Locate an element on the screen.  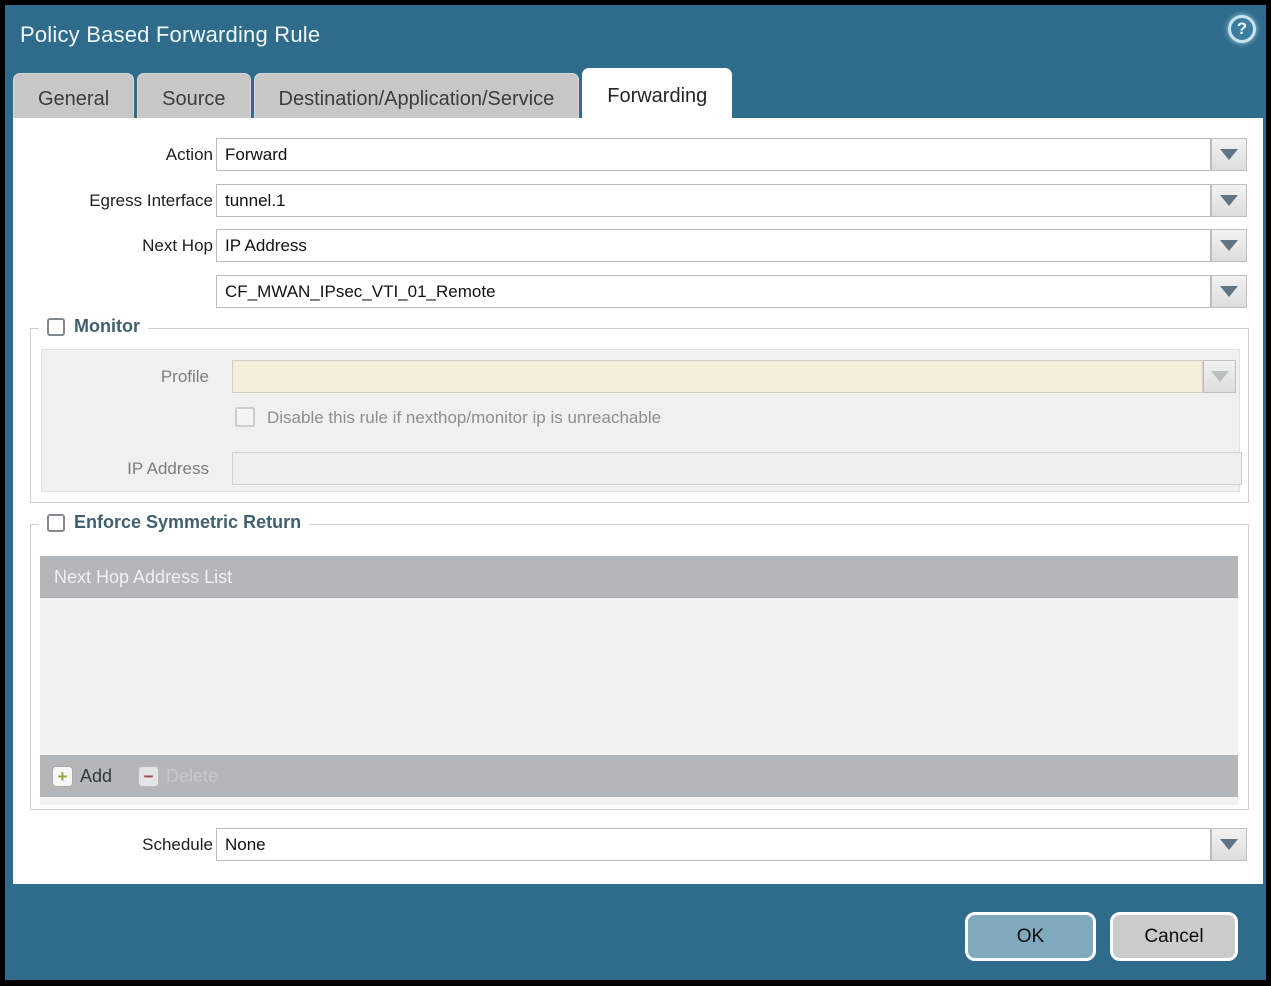
next-hop-type-dropdown-button is located at coordinates (1229, 245).